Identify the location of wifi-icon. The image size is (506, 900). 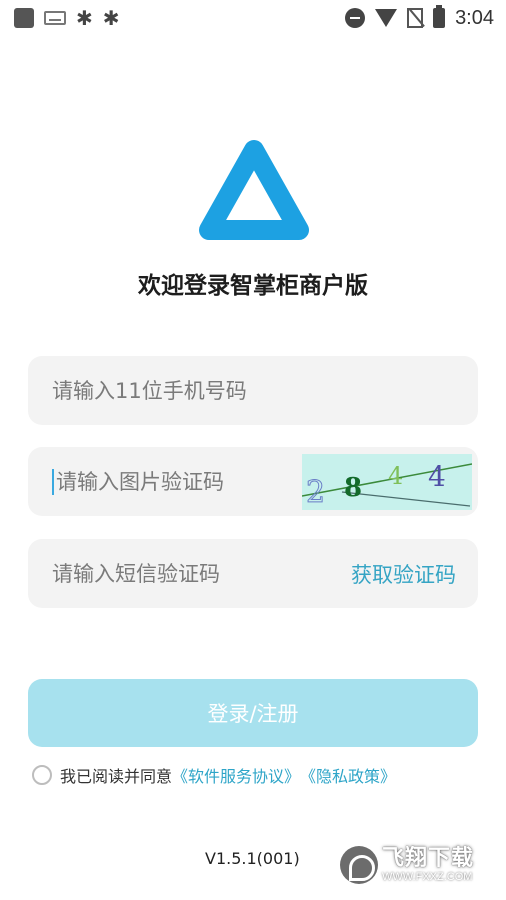
(386, 18).